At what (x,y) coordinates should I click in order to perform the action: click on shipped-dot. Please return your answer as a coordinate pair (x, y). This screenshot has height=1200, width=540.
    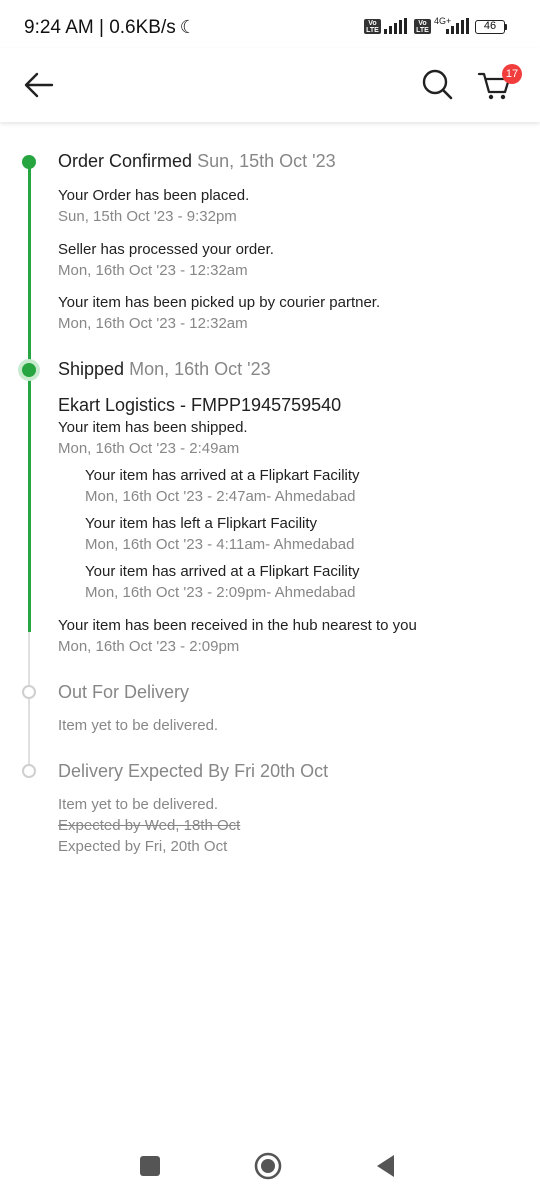
    Looking at the image, I should click on (29, 370).